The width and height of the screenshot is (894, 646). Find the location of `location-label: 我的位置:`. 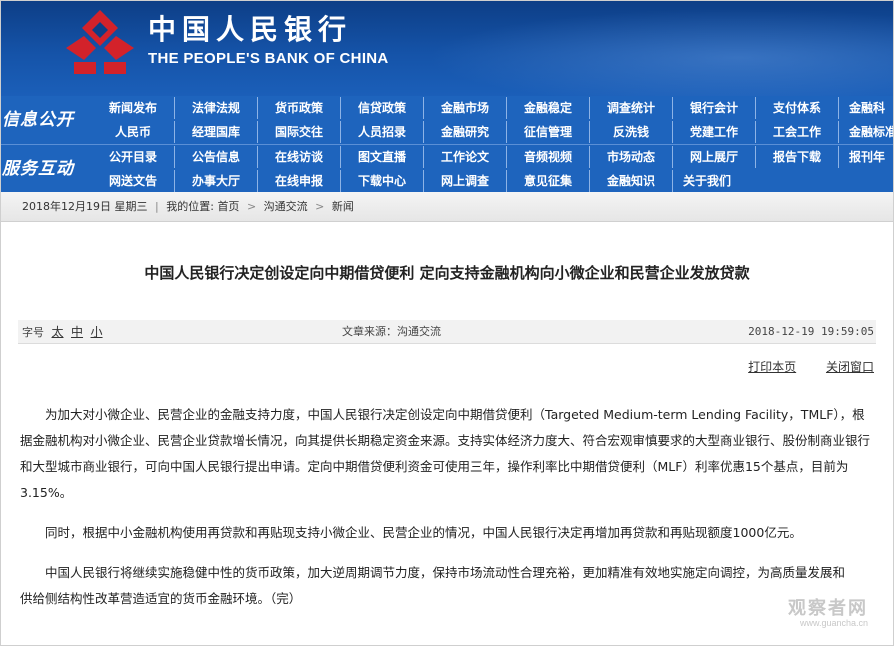

location-label: 我的位置: is located at coordinates (190, 206).